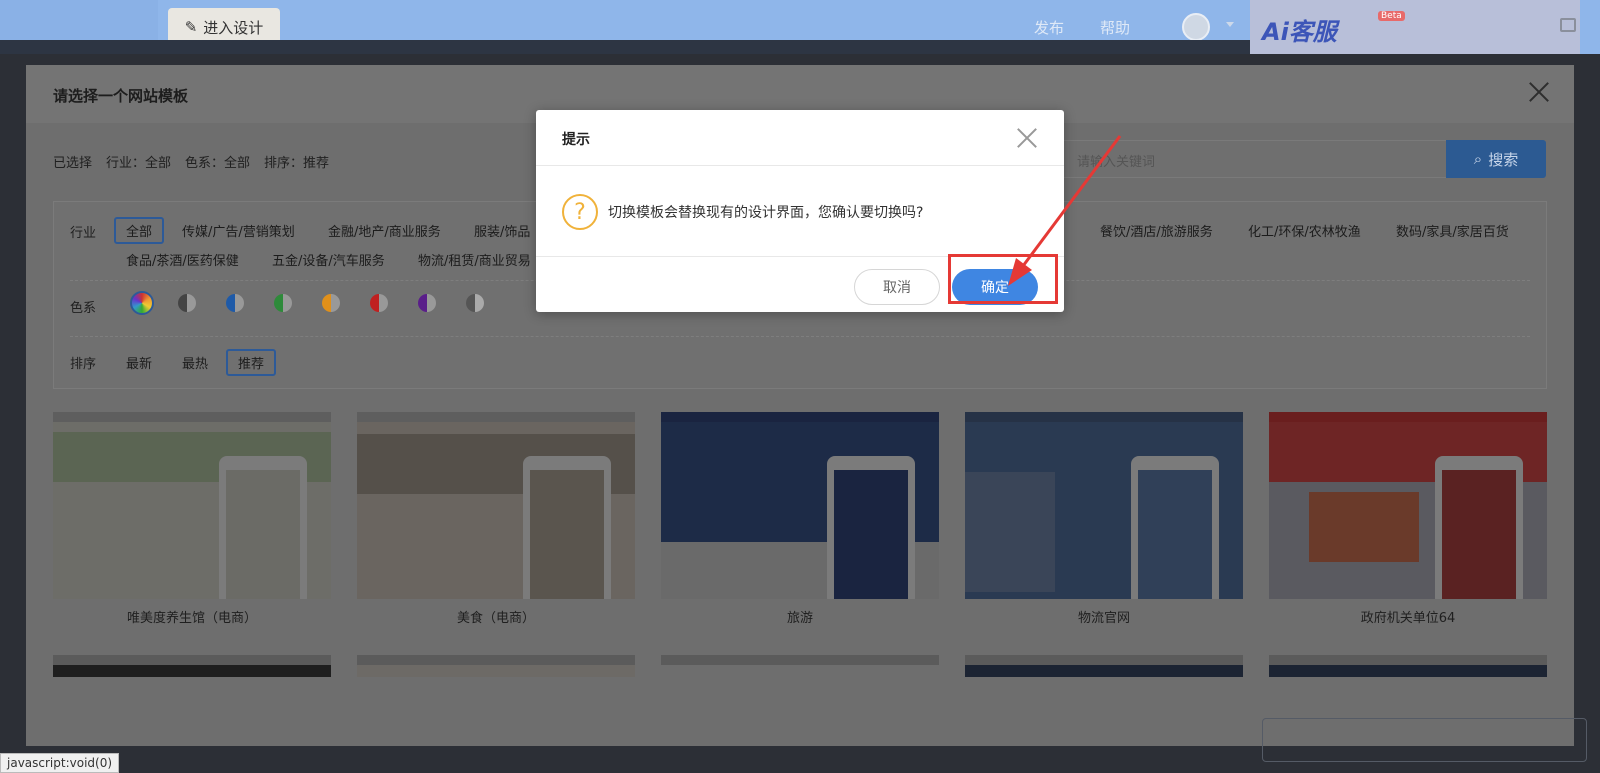 This screenshot has width=1600, height=773. I want to click on industry-chip-all: 全部, so click(139, 230).